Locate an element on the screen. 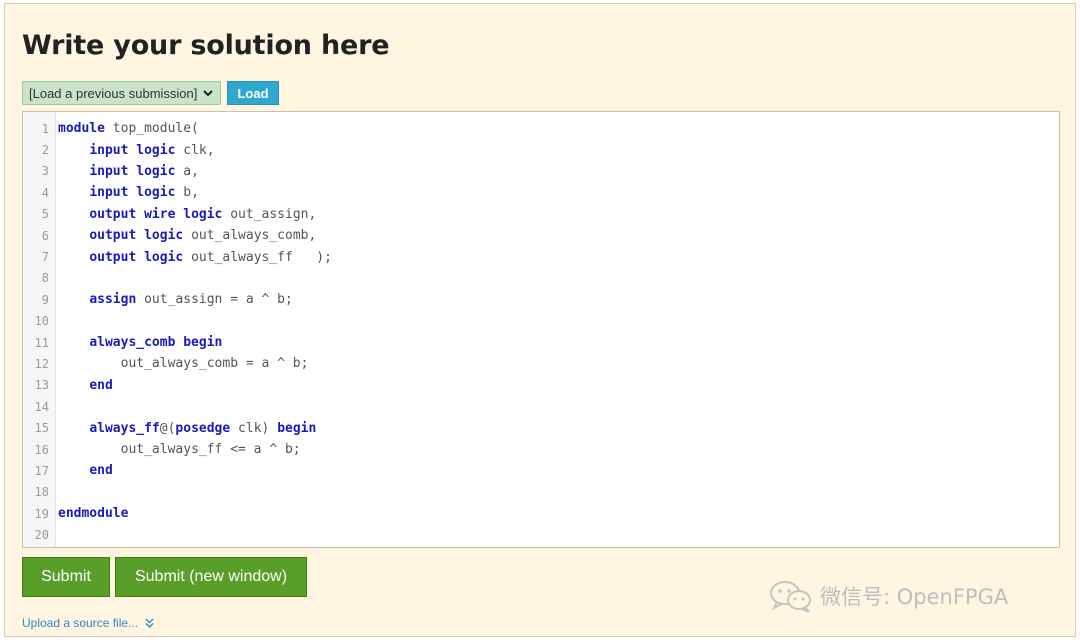 This screenshot has height=643, width=1080. submit-button: Submit is located at coordinates (66, 577).